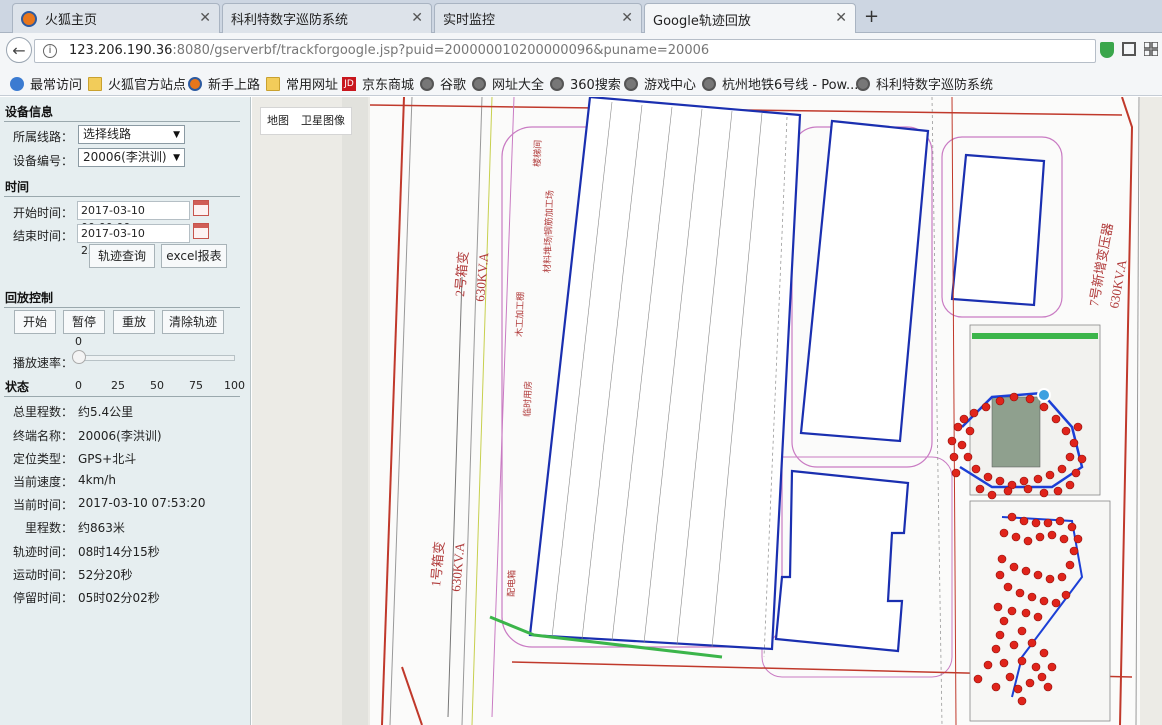  What do you see at coordinates (43, 137) in the screenshot?
I see `route-label: 所属线路：` at bounding box center [43, 137].